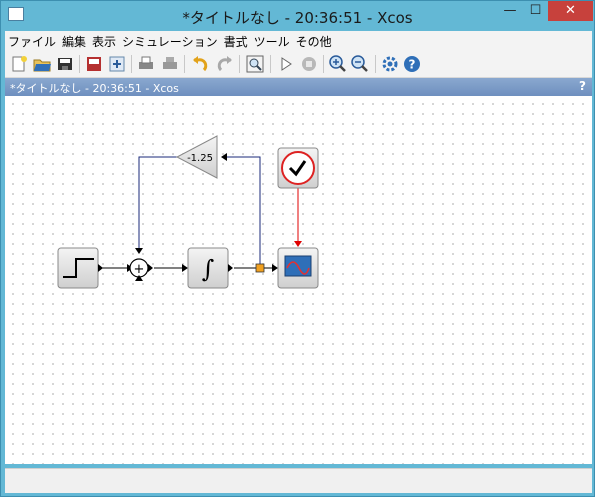 This screenshot has width=595, height=497. I want to click on status-bar, so click(298, 480).